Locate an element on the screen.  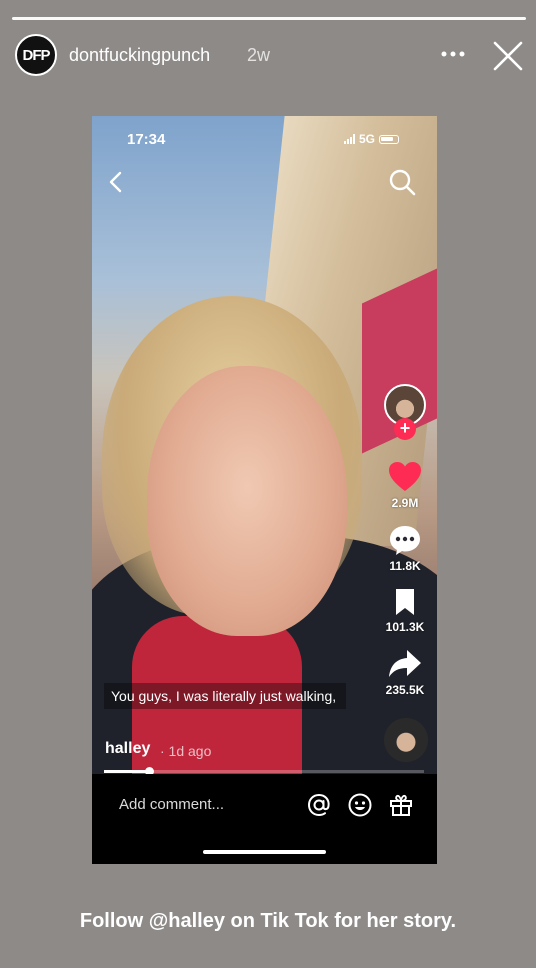
time-ago: 2w is located at coordinates (259, 55).